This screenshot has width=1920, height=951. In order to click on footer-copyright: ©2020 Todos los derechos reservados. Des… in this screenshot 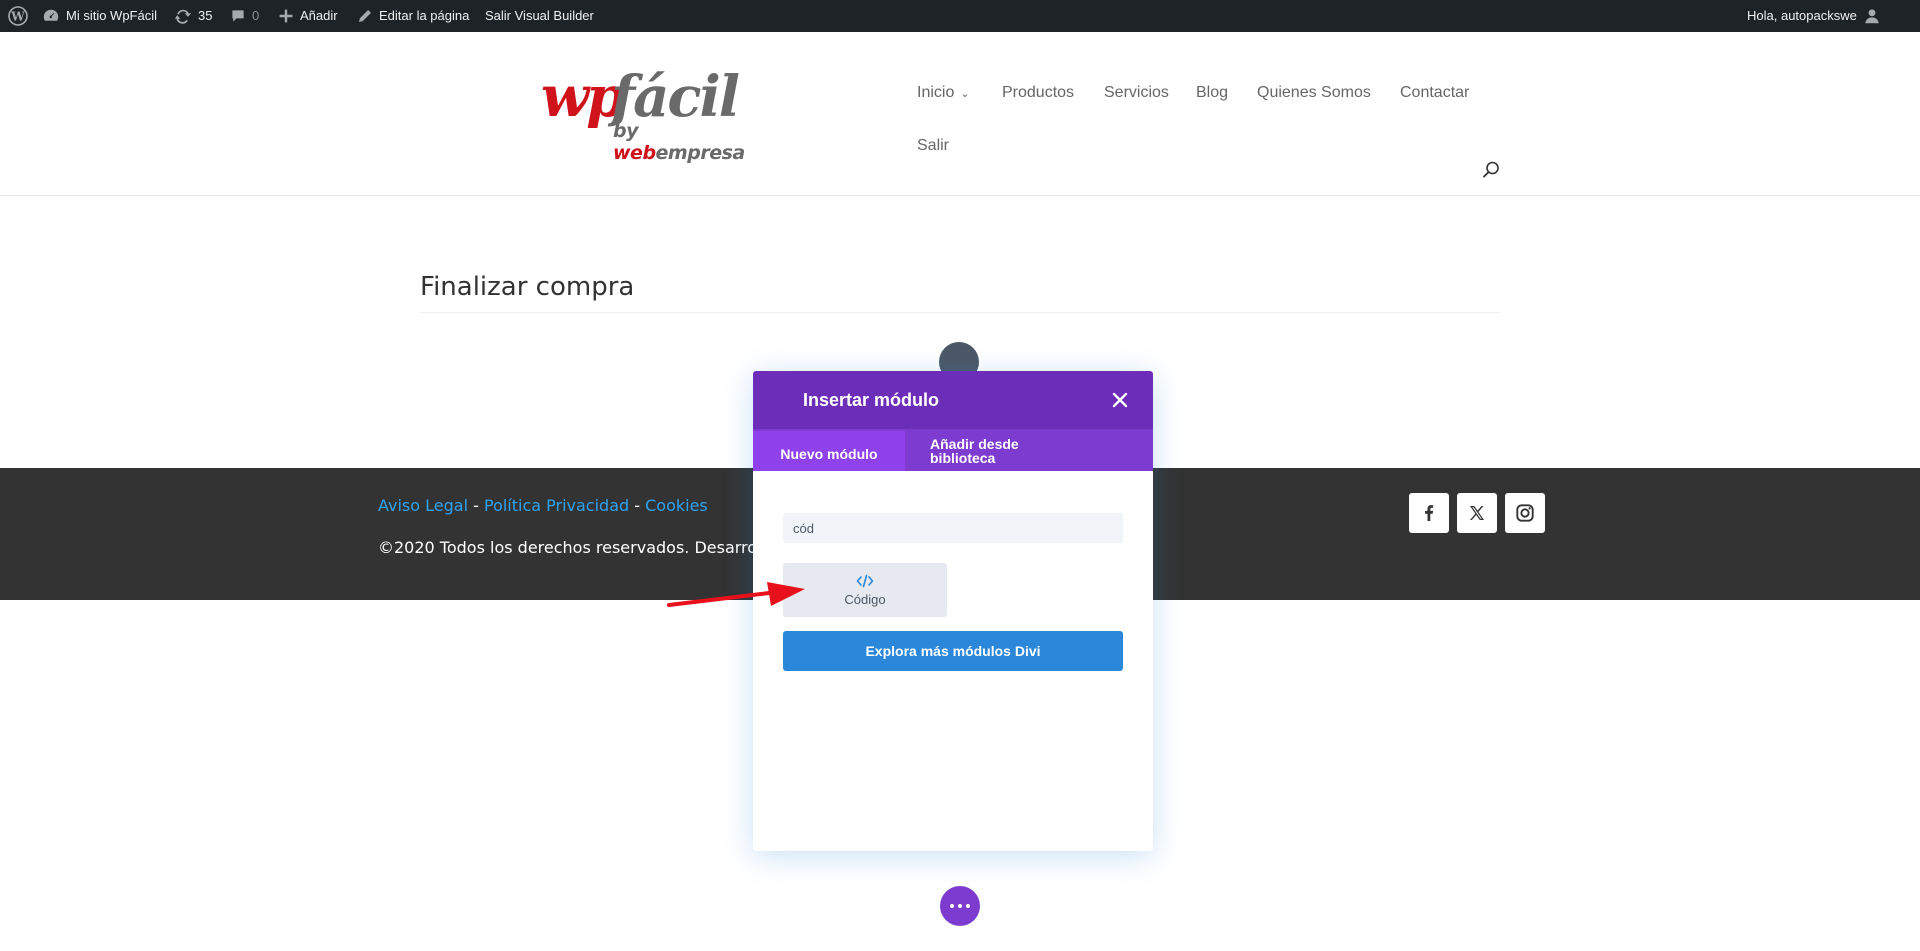, I will do `click(568, 547)`.